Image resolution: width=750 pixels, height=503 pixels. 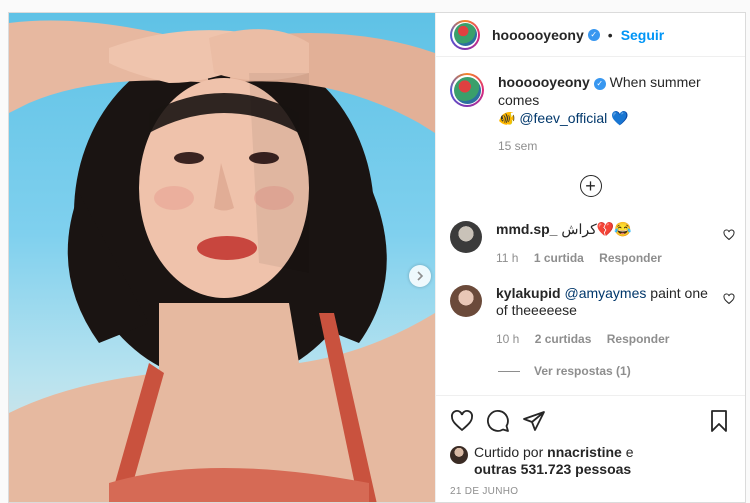 I want to click on liker-username: nnacristine, so click(x=584, y=452).